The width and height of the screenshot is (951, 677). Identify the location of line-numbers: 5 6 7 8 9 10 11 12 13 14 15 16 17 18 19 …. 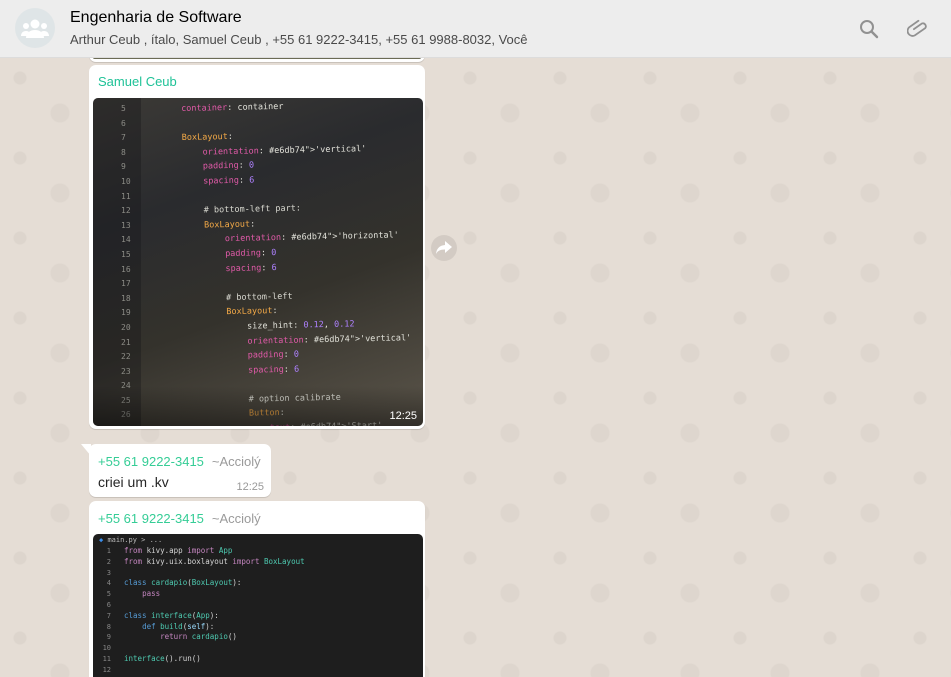
(126, 265).